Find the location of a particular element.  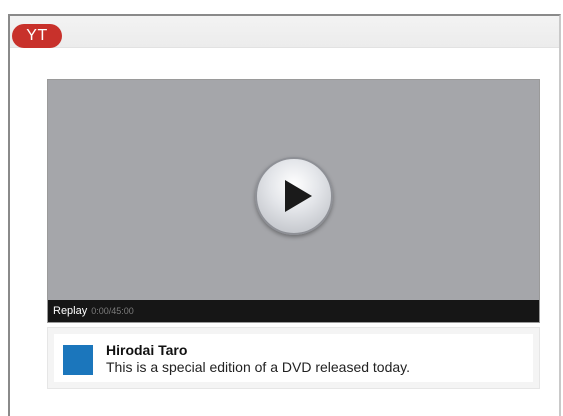

site-logo: YT is located at coordinates (37, 36).